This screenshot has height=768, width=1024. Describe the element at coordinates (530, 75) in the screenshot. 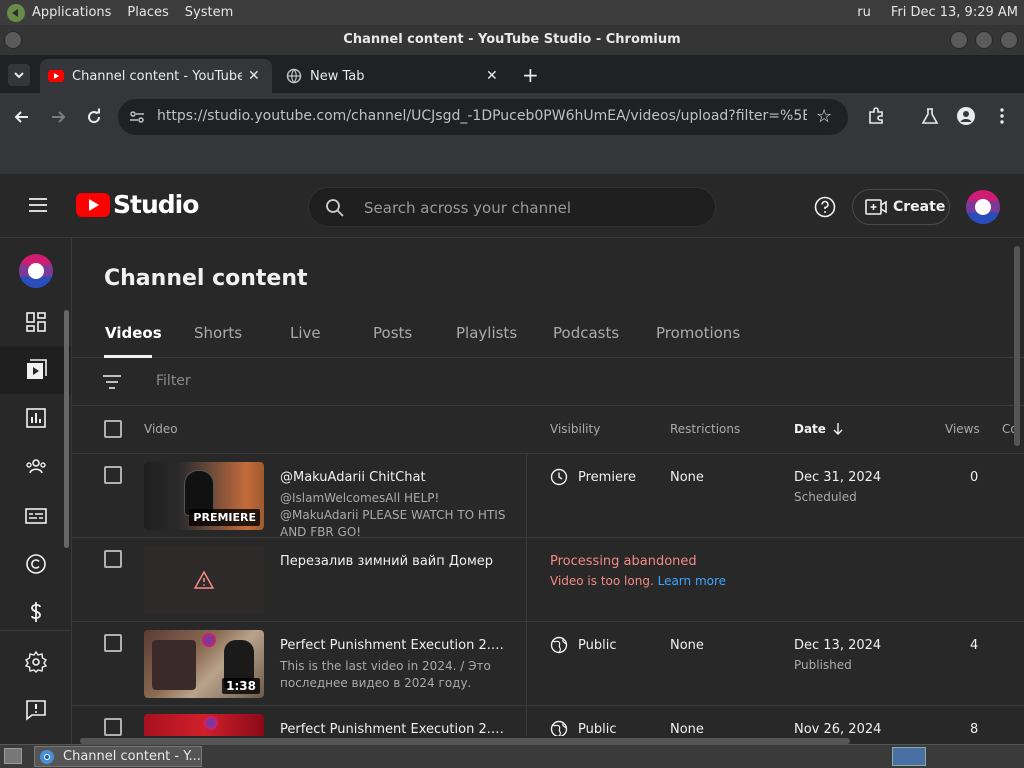

I see `new-tab-plus-icon: +` at that location.